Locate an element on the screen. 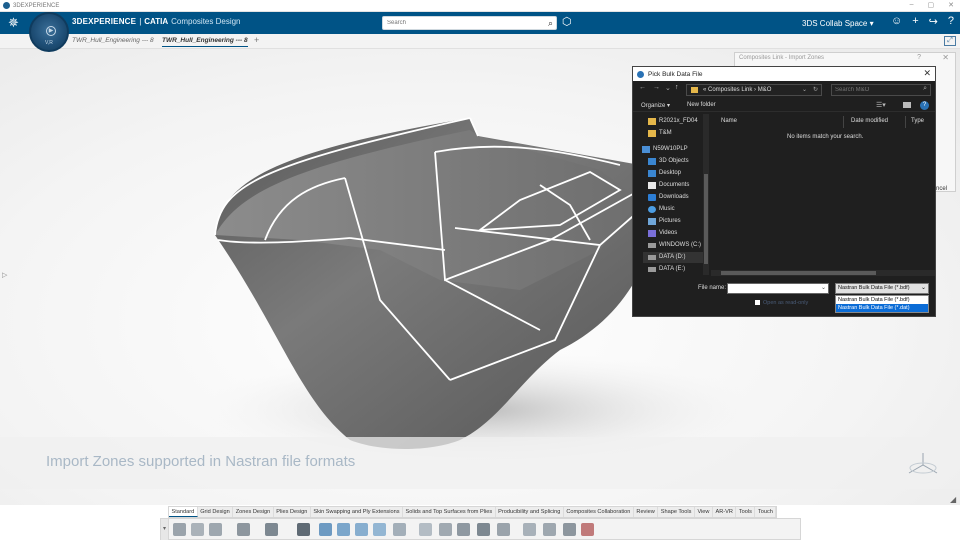 This screenshot has width=960, height=540. organize-menu: Organize ▾ is located at coordinates (655, 105).